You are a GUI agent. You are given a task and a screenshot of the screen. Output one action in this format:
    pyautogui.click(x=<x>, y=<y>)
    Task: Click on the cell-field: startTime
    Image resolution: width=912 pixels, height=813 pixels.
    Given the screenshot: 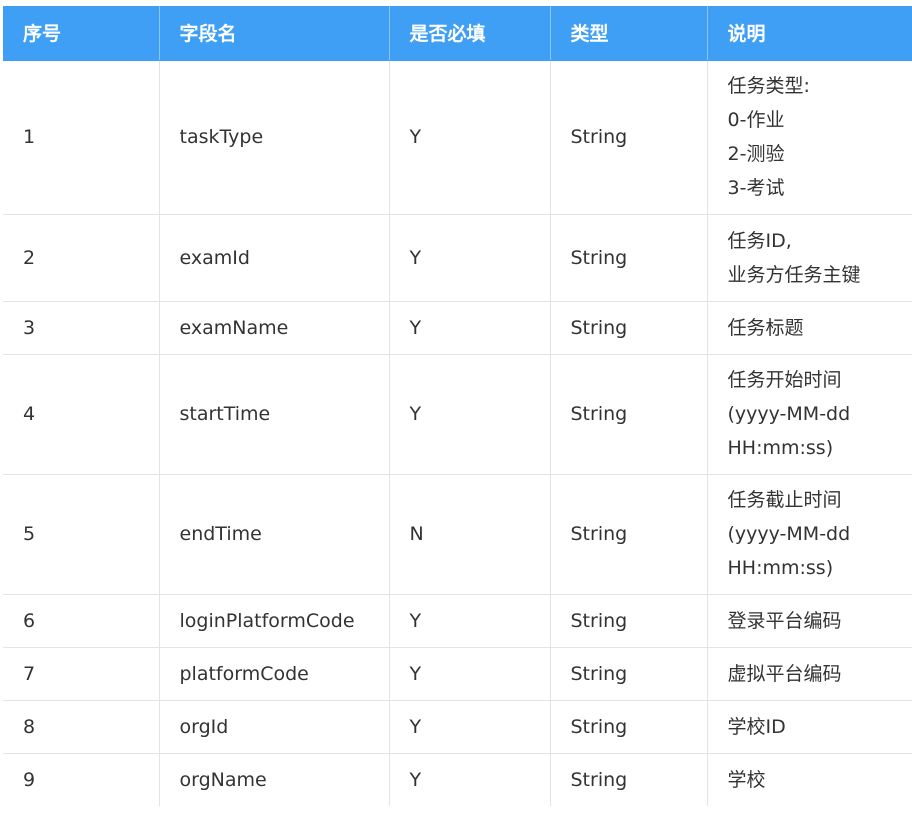 What is the action you would take?
    pyautogui.click(x=274, y=414)
    